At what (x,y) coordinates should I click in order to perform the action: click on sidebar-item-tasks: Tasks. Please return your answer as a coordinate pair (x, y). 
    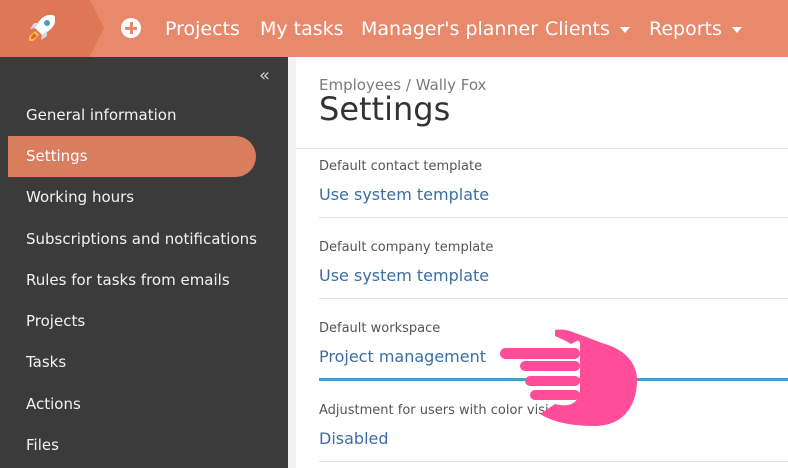
    Looking at the image, I should click on (132, 362).